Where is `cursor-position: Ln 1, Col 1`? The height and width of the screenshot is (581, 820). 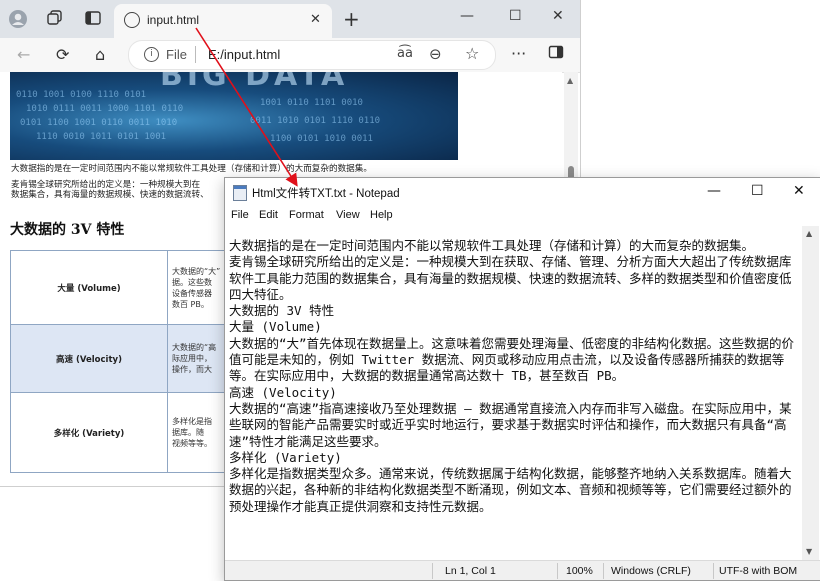
cursor-position: Ln 1, Col 1 is located at coordinates (470, 571).